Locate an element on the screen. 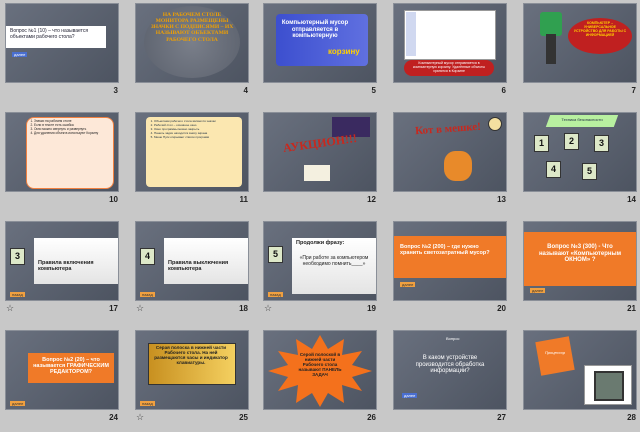 The height and width of the screenshot is (432, 640). slide-text: АУКЦИОН!!! is located at coordinates (320, 143).